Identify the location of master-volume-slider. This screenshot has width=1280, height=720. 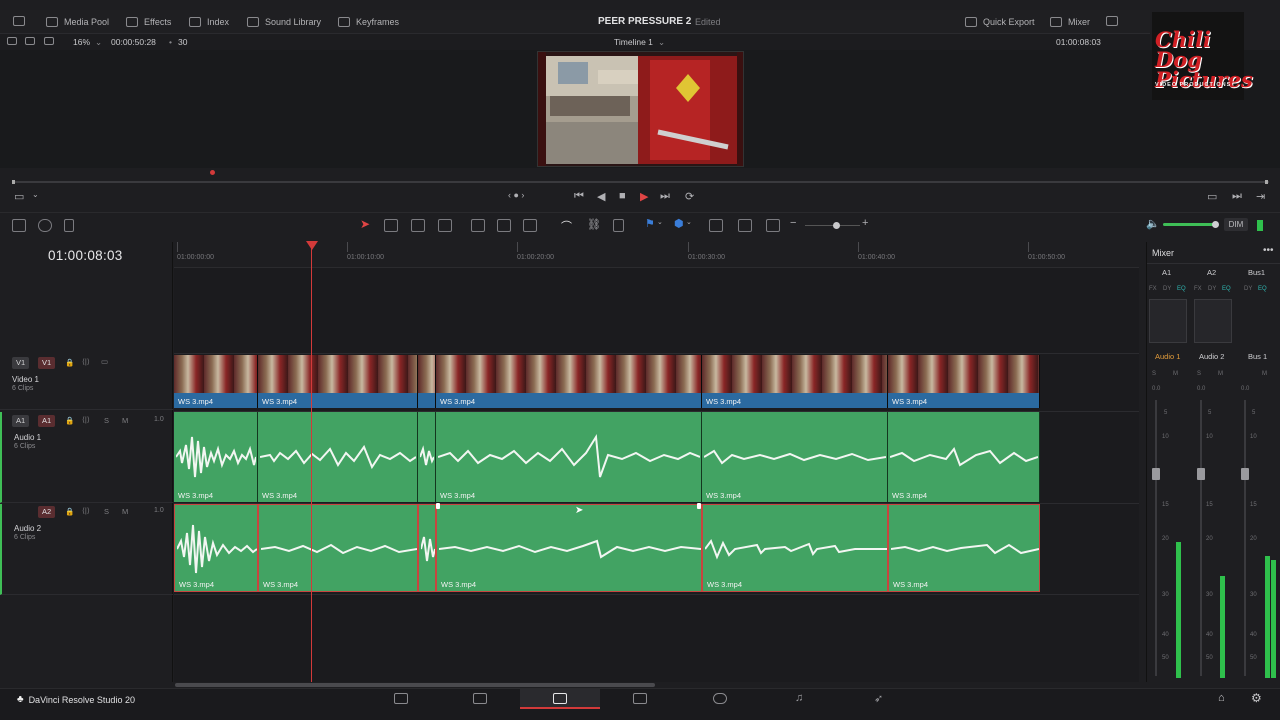
(1189, 224).